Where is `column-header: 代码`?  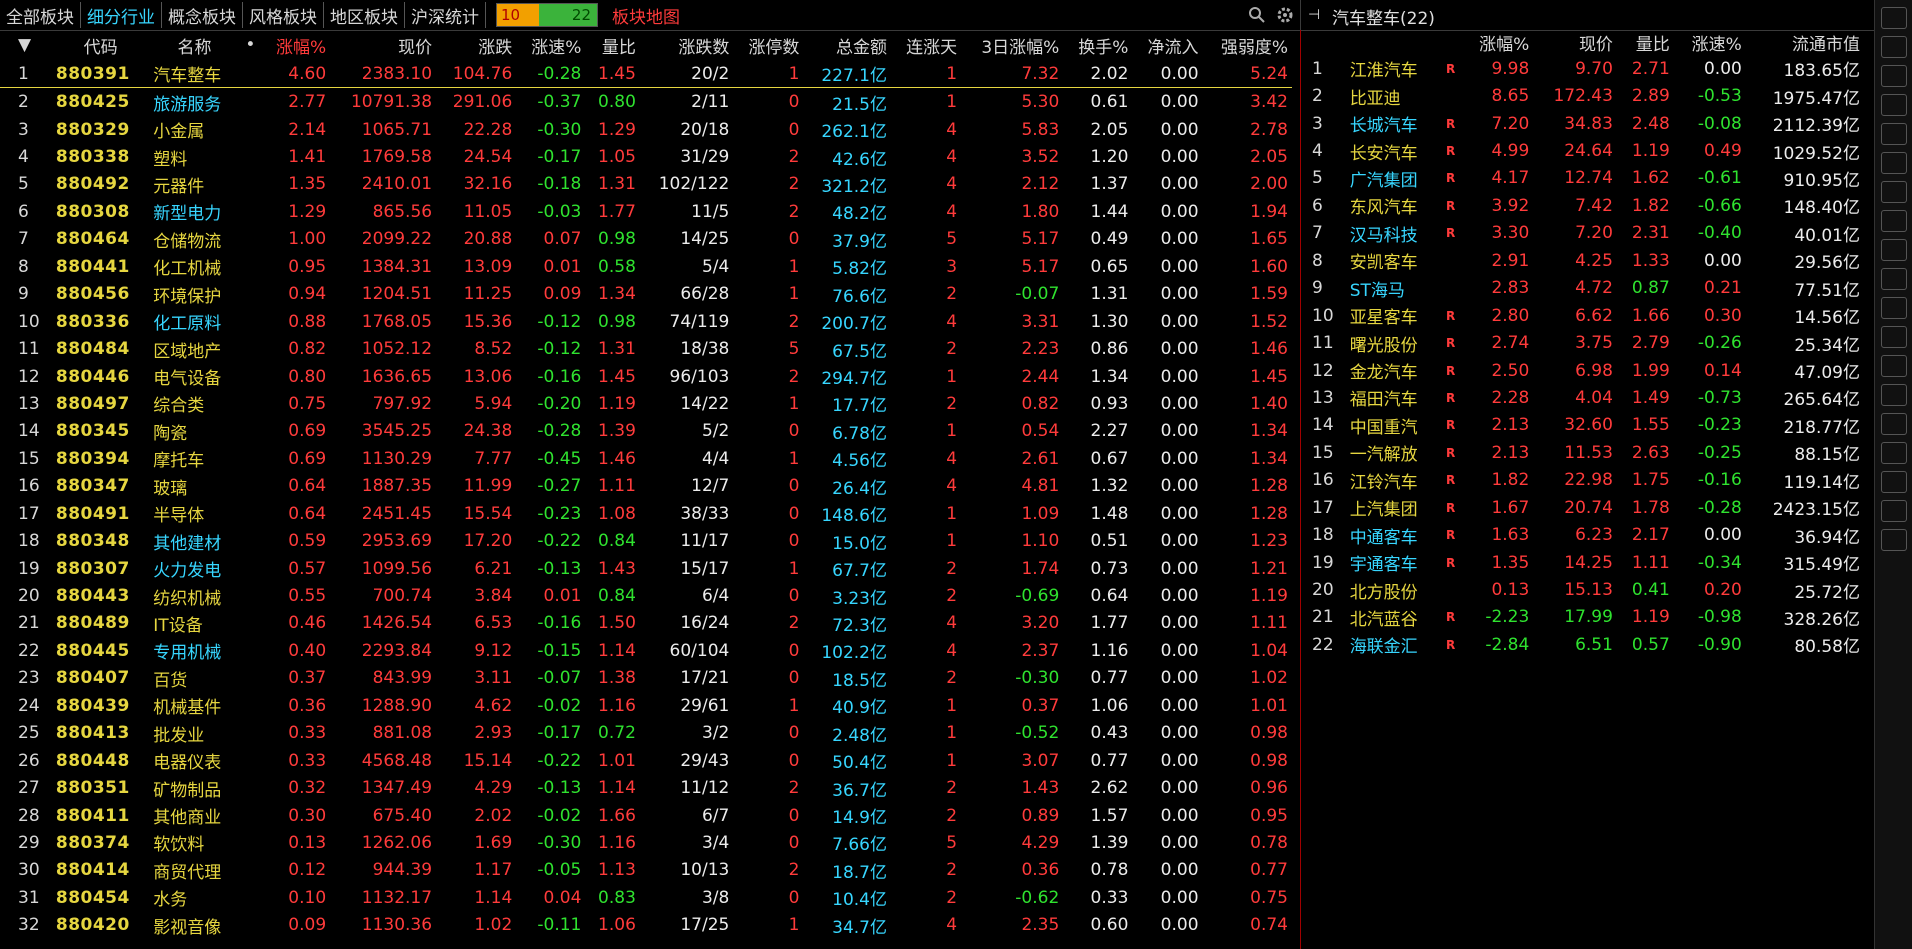 column-header: 代码 is located at coordinates (100, 45).